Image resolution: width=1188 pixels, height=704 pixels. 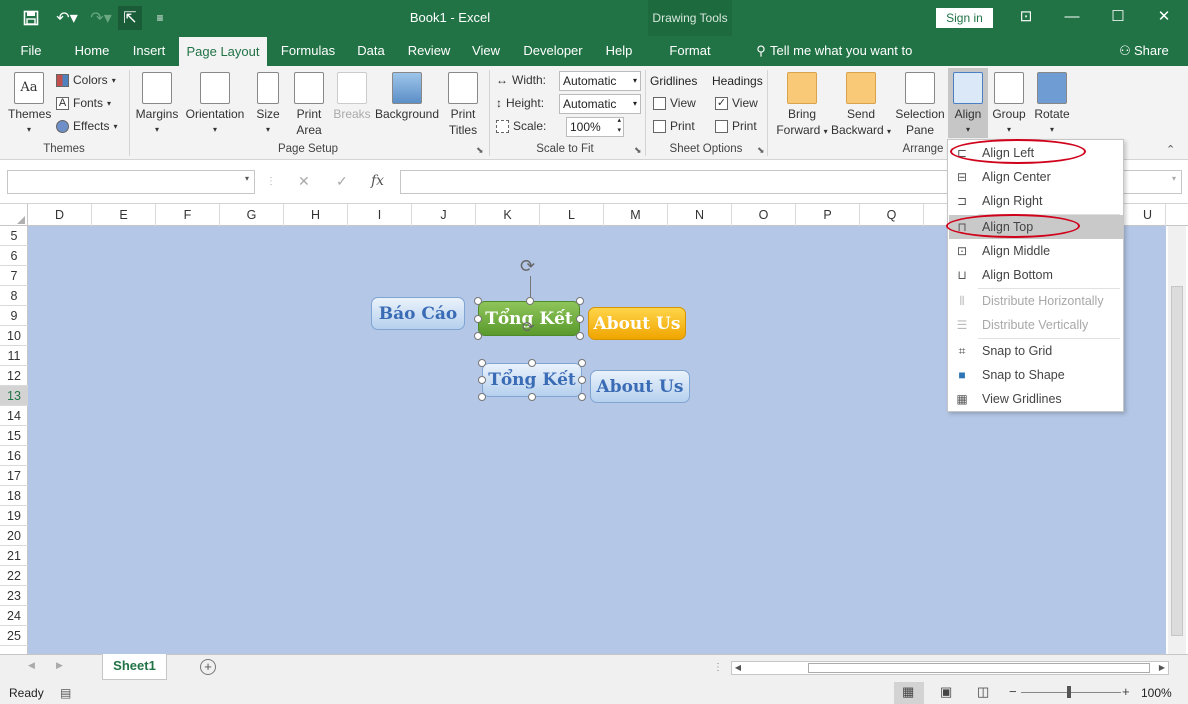 What do you see at coordinates (31, 51) in the screenshot?
I see `tab-file: File` at bounding box center [31, 51].